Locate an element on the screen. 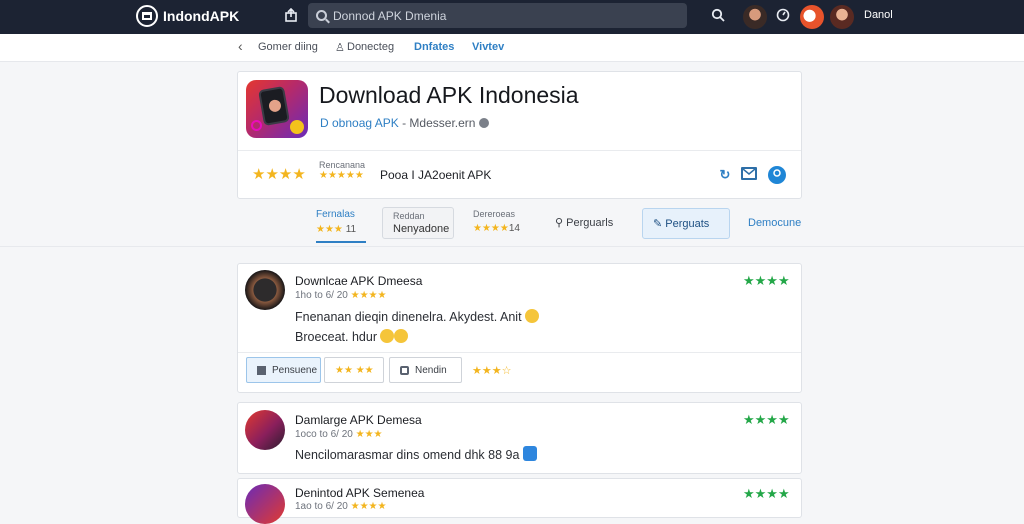  user-avatar is located at coordinates (842, 17).